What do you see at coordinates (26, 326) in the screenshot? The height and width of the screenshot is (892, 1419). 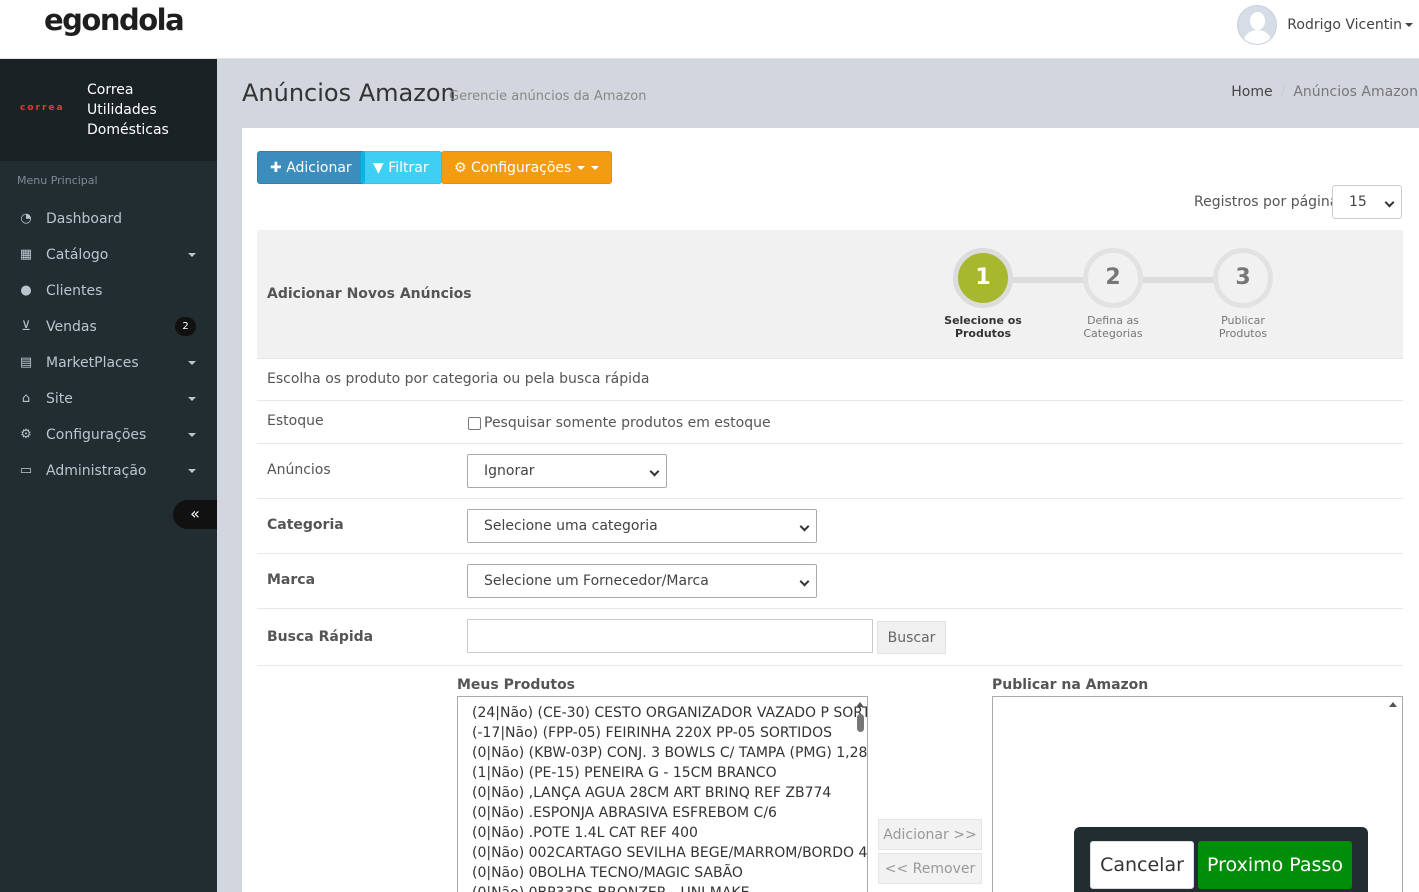 I see `cart-icon: ⊻` at bounding box center [26, 326].